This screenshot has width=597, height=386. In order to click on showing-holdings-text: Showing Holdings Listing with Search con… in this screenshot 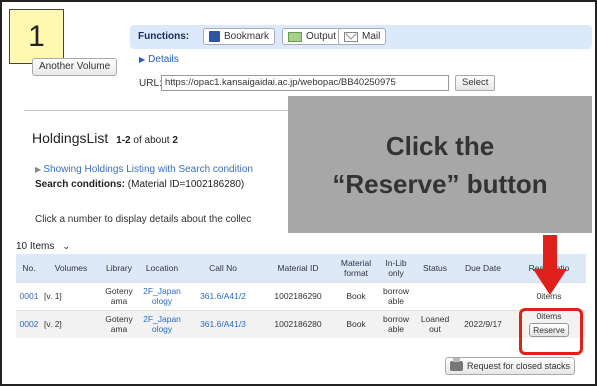, I will do `click(148, 169)`.